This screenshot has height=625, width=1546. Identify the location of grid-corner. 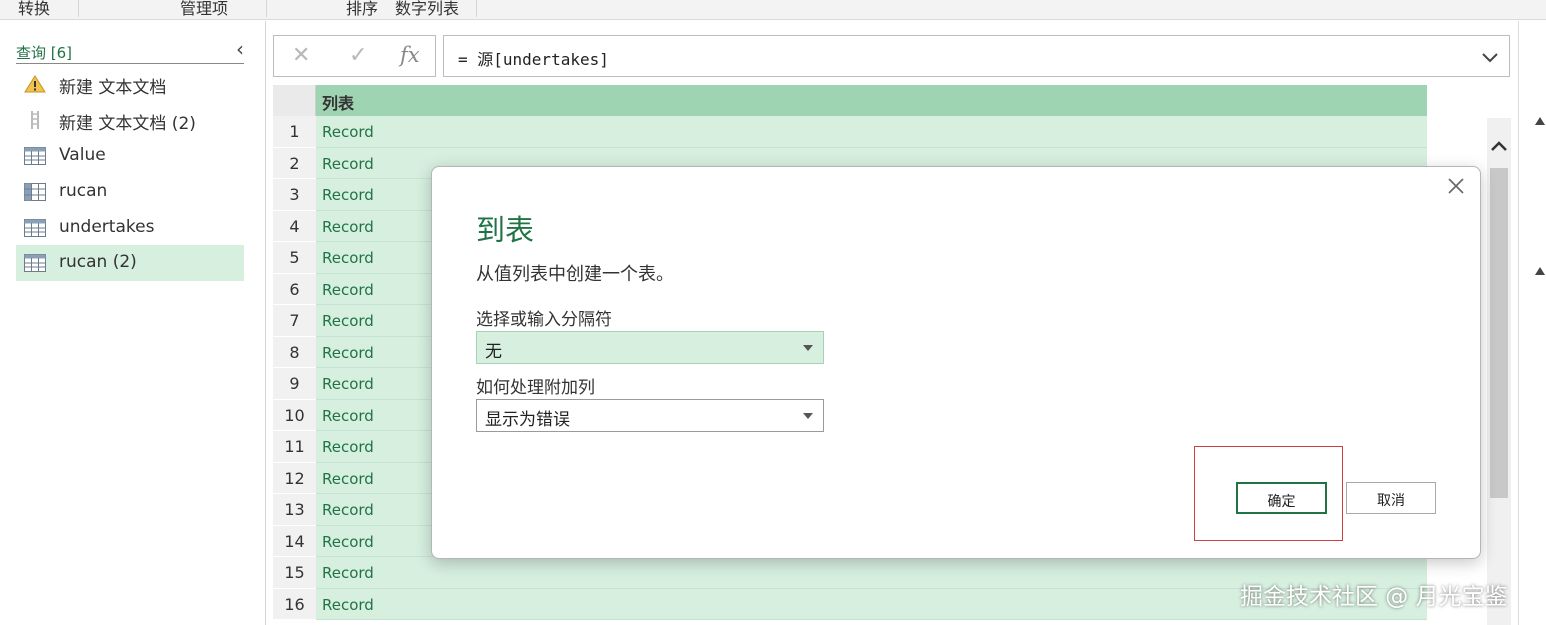
(294, 100).